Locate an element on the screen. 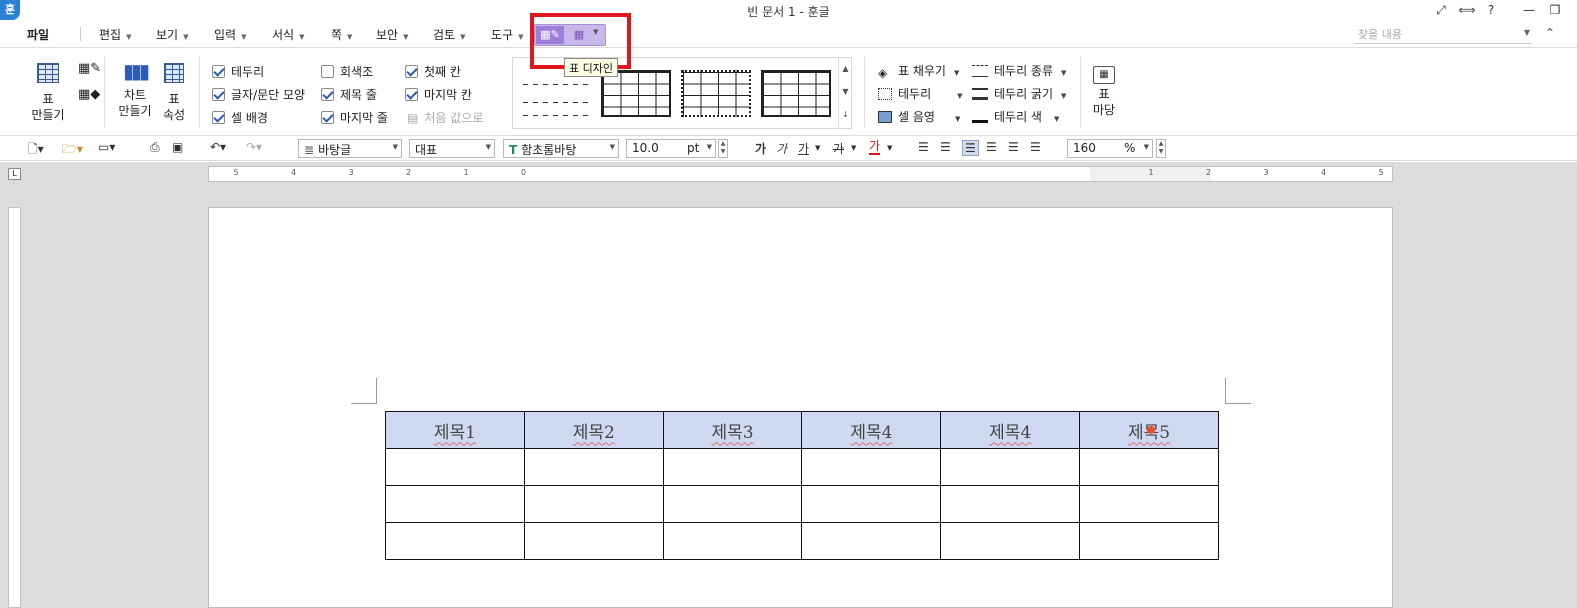  table-style-gallery is located at coordinates (682, 93).